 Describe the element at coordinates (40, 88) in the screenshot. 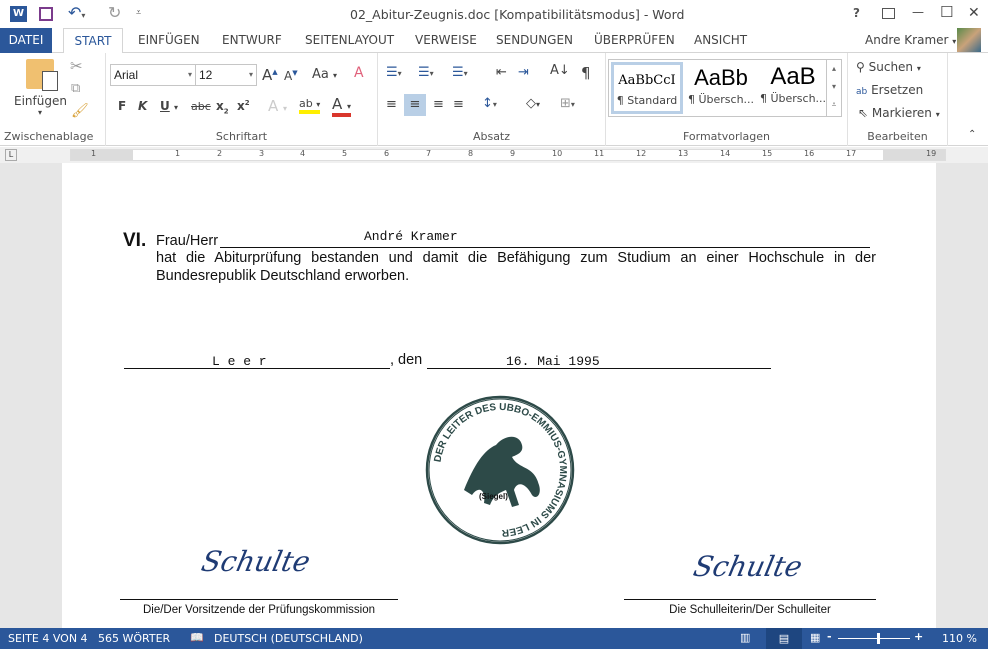

I see `paste-button: Einfügen ▾` at that location.